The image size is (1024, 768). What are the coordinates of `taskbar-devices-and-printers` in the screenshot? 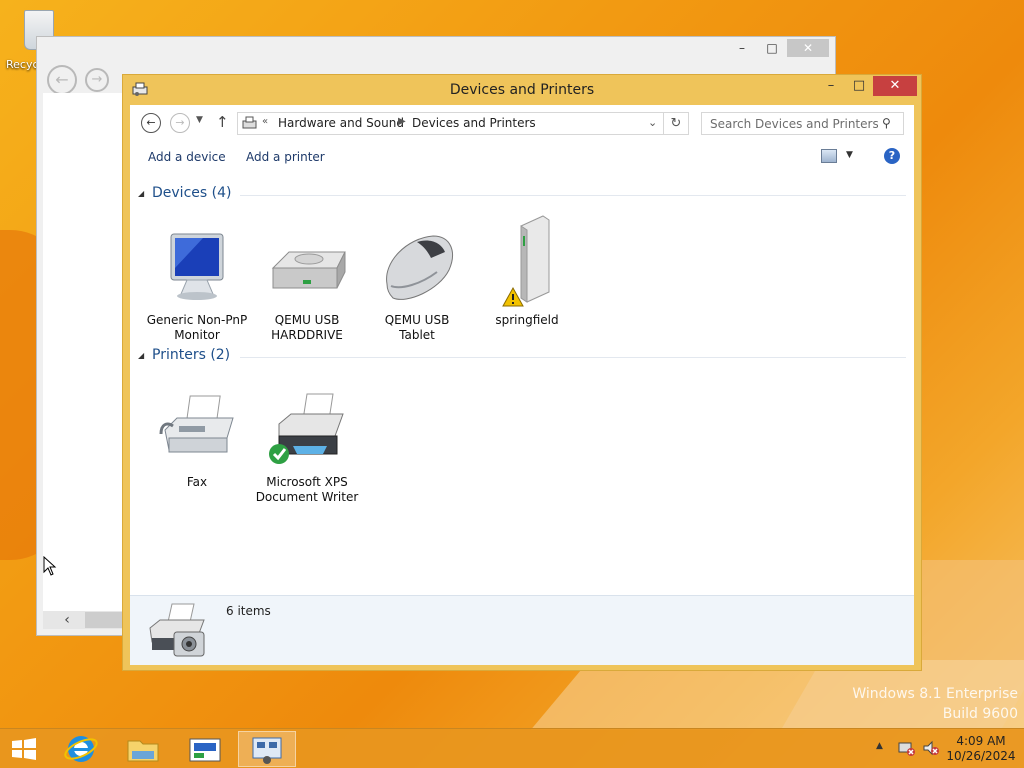 It's located at (267, 749).